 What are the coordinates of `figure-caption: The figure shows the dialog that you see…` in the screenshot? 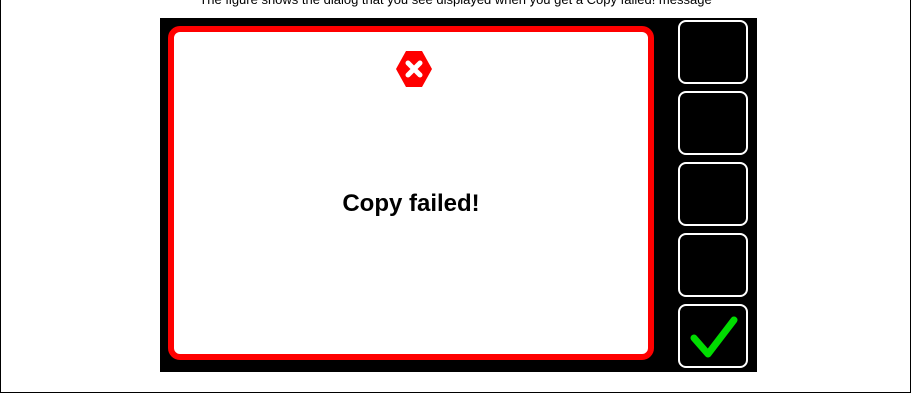 It's located at (455, 4).